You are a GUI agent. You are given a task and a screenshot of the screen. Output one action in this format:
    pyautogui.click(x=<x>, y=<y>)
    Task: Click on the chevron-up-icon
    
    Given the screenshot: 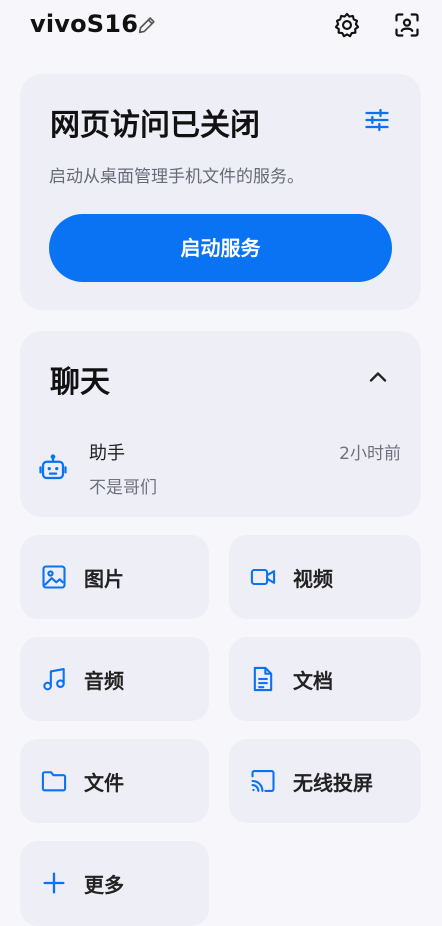 What is the action you would take?
    pyautogui.click(x=378, y=377)
    